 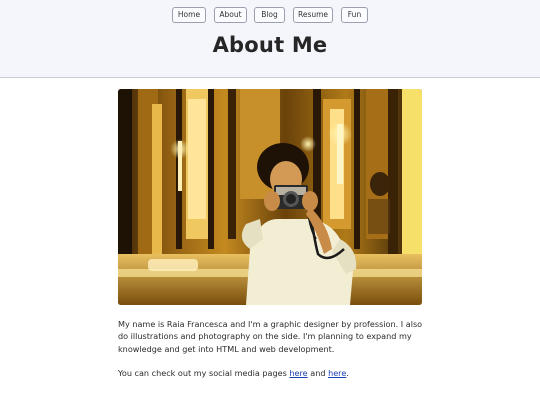 What do you see at coordinates (269, 15) in the screenshot?
I see `nav-blog-button: Blog` at bounding box center [269, 15].